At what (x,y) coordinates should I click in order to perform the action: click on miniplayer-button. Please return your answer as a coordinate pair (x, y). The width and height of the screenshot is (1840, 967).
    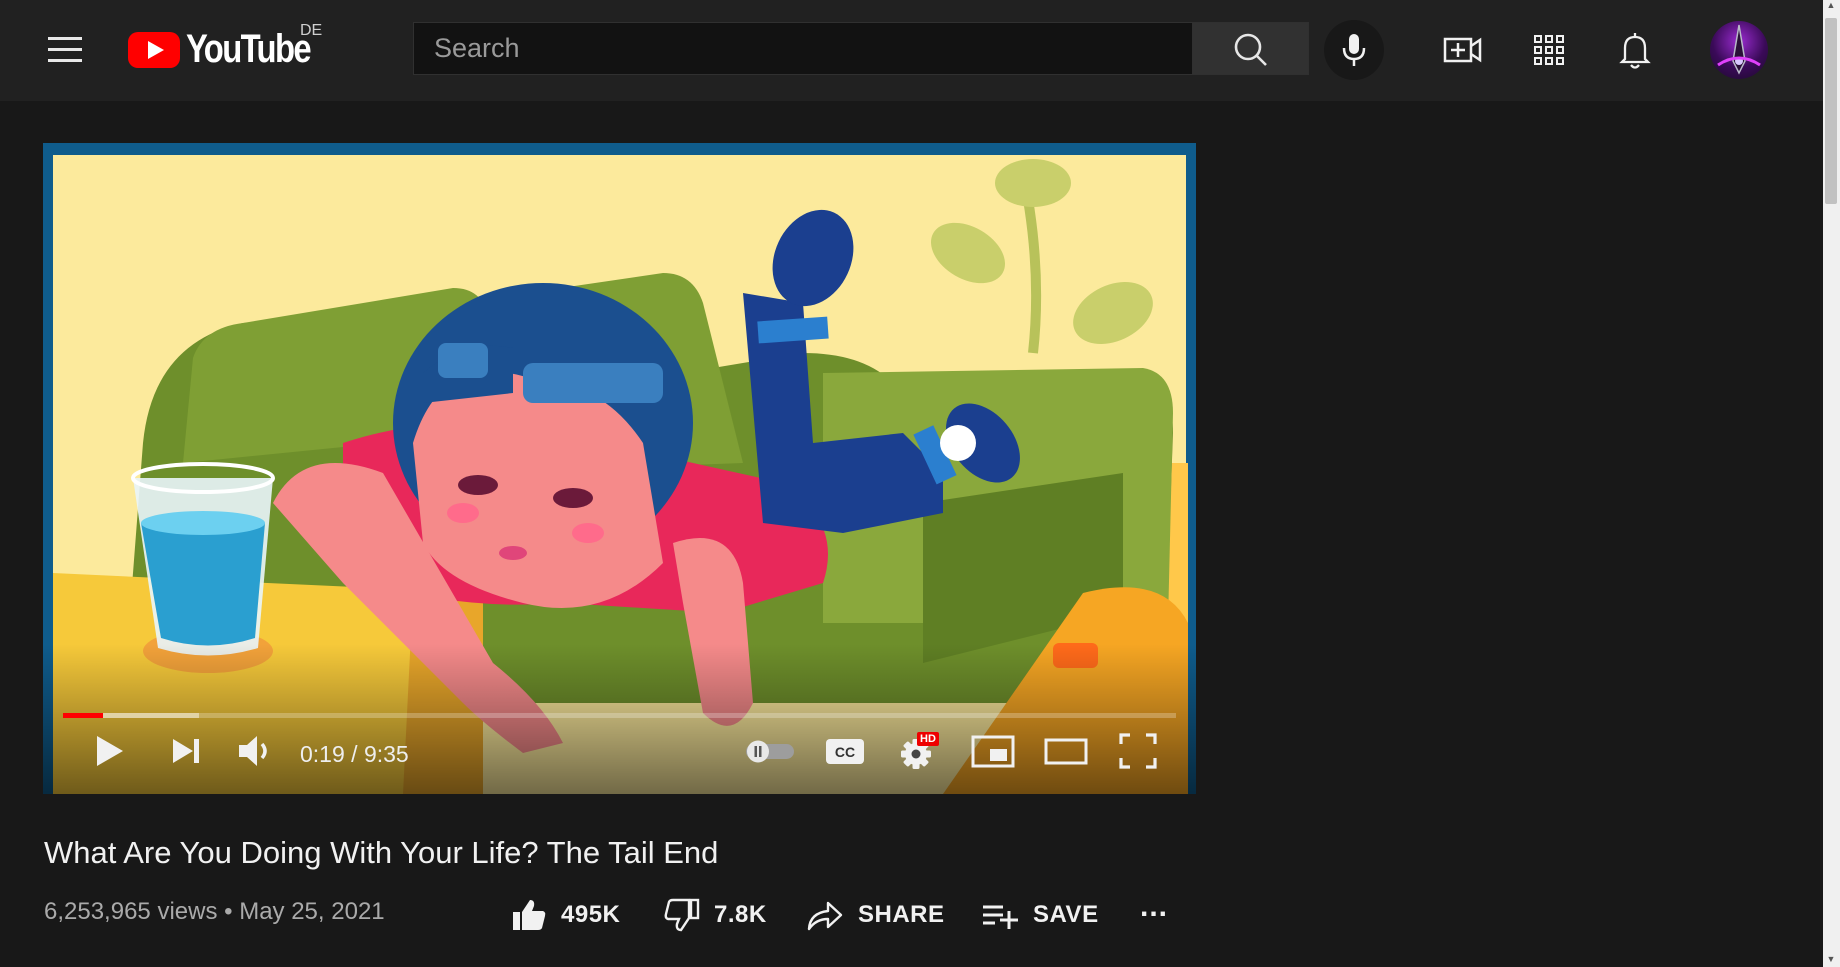
    Looking at the image, I should click on (993, 751).